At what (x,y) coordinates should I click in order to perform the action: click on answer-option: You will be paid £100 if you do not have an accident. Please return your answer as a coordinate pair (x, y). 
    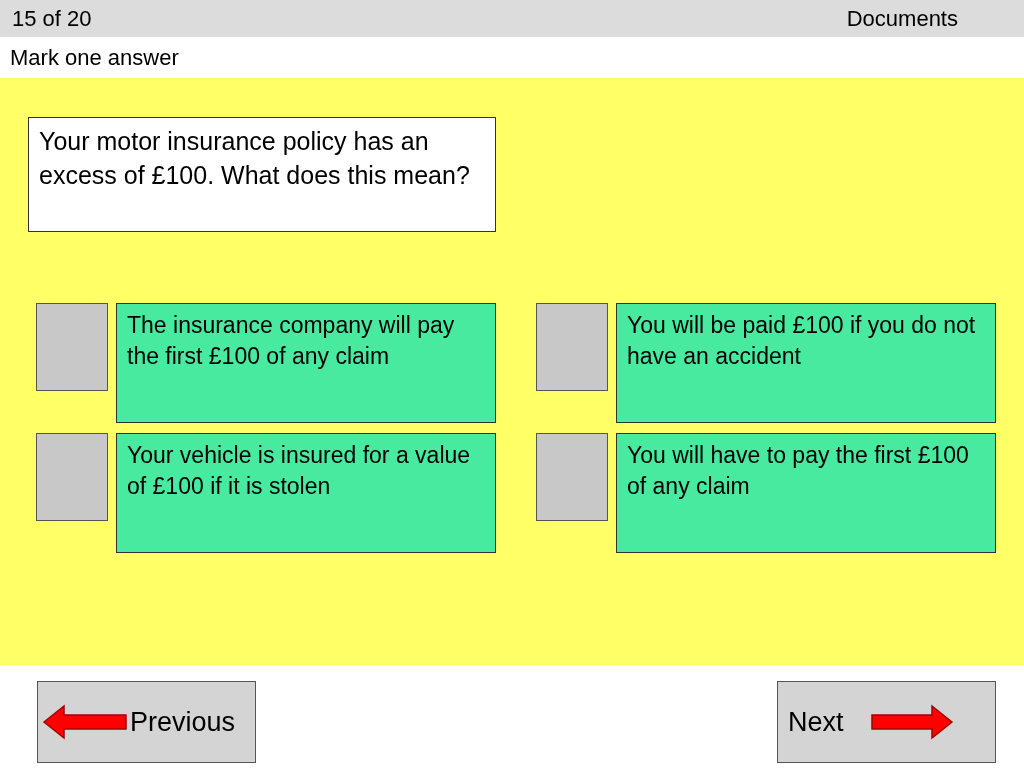
    Looking at the image, I should click on (806, 363).